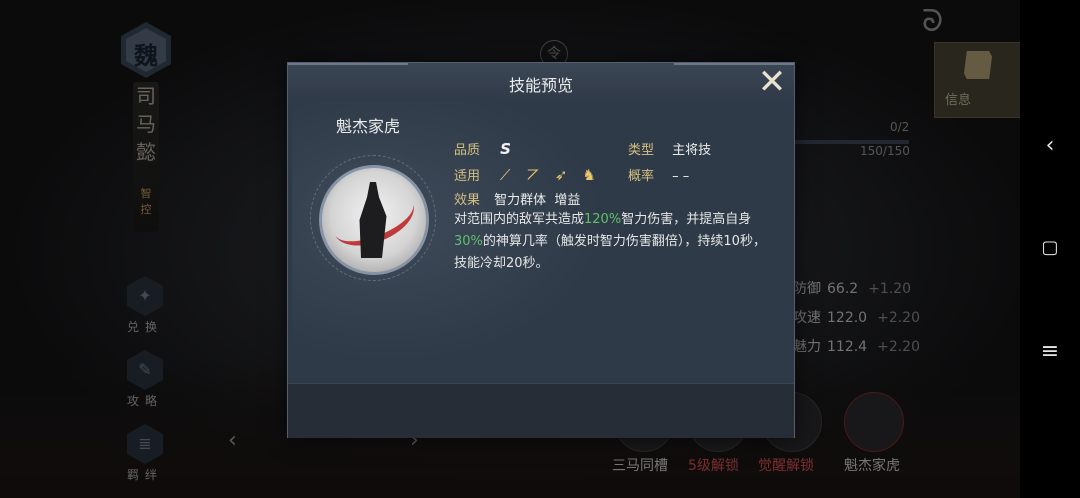 The width and height of the screenshot is (1080, 498). Describe the element at coordinates (603, 219) in the screenshot. I see `damage-percent: 120%` at that location.